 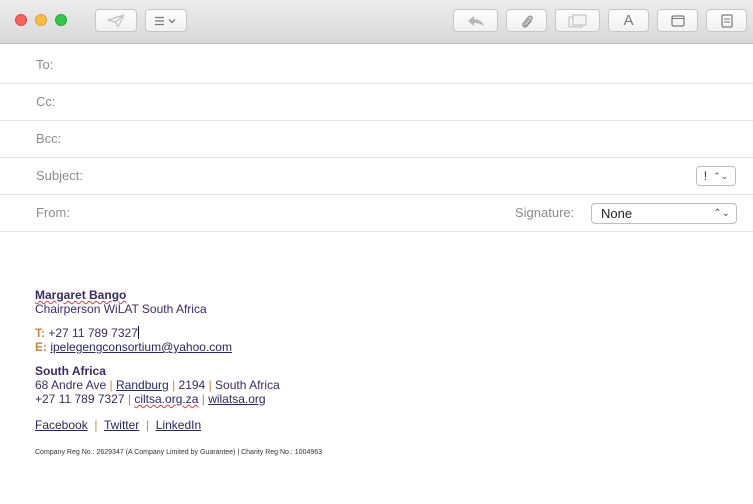 I want to click on cc-field: Cc:, so click(x=376, y=102).